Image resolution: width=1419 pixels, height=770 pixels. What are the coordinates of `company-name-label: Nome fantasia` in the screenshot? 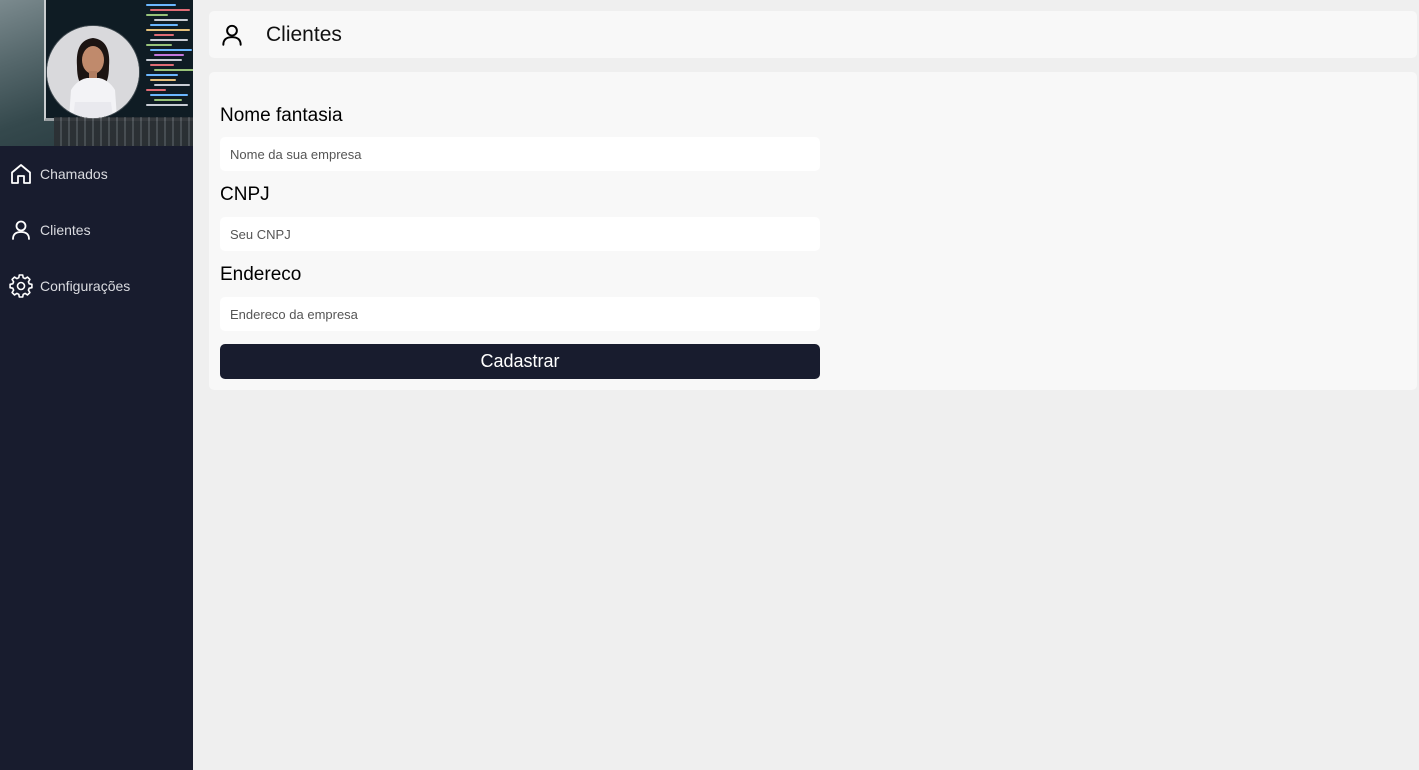 It's located at (281, 115).